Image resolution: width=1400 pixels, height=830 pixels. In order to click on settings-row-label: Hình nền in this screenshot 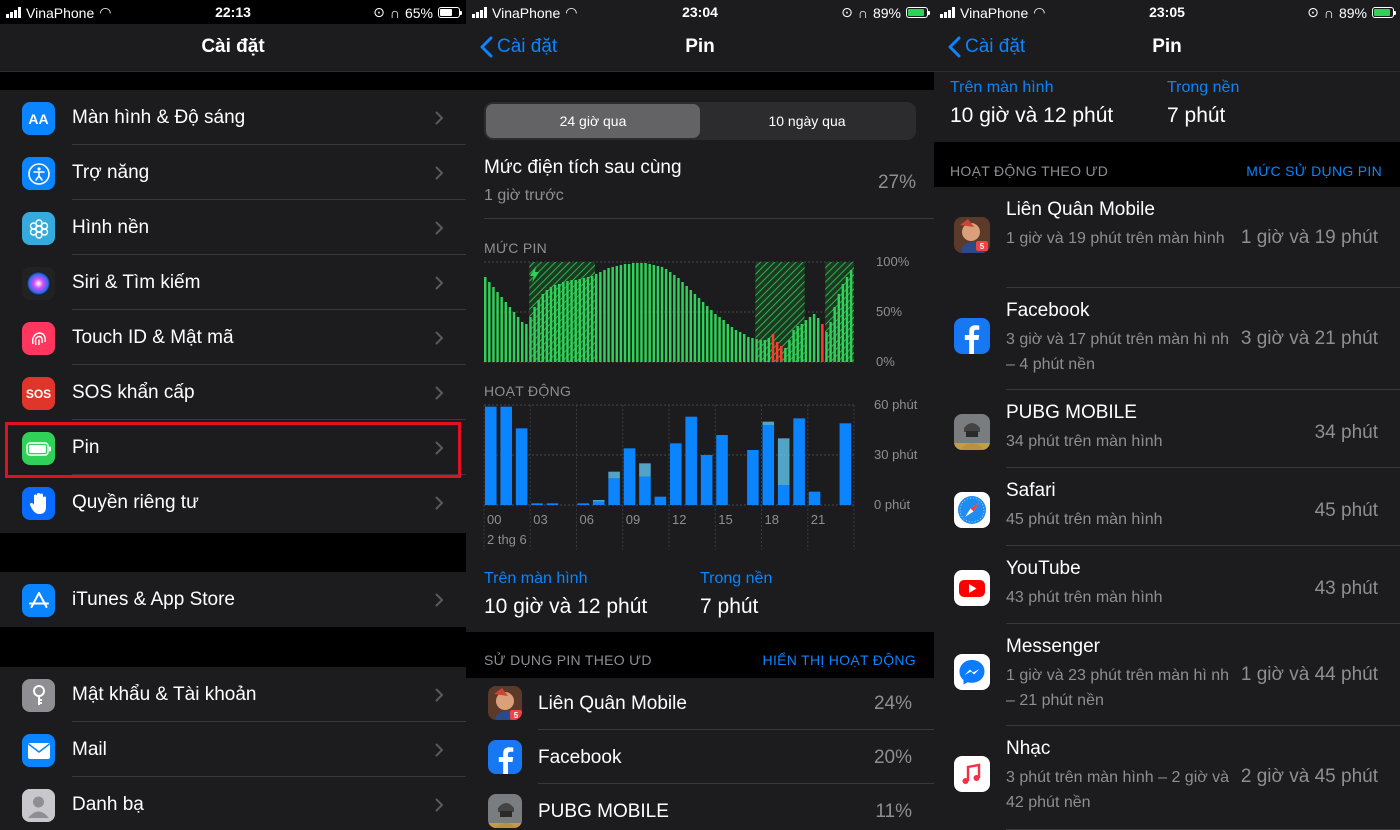, I will do `click(111, 227)`.